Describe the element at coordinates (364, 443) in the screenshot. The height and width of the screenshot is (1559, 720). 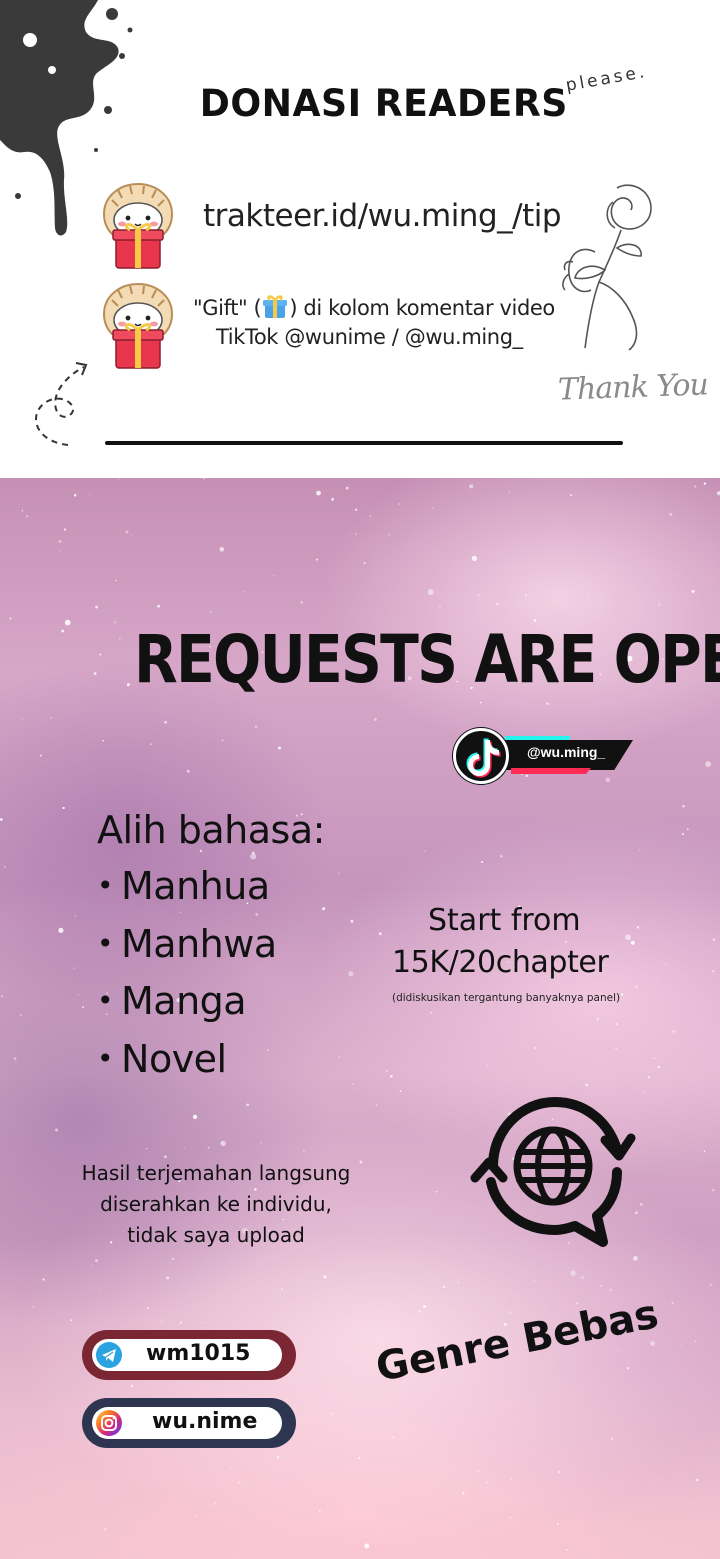
I see `divider-line` at that location.